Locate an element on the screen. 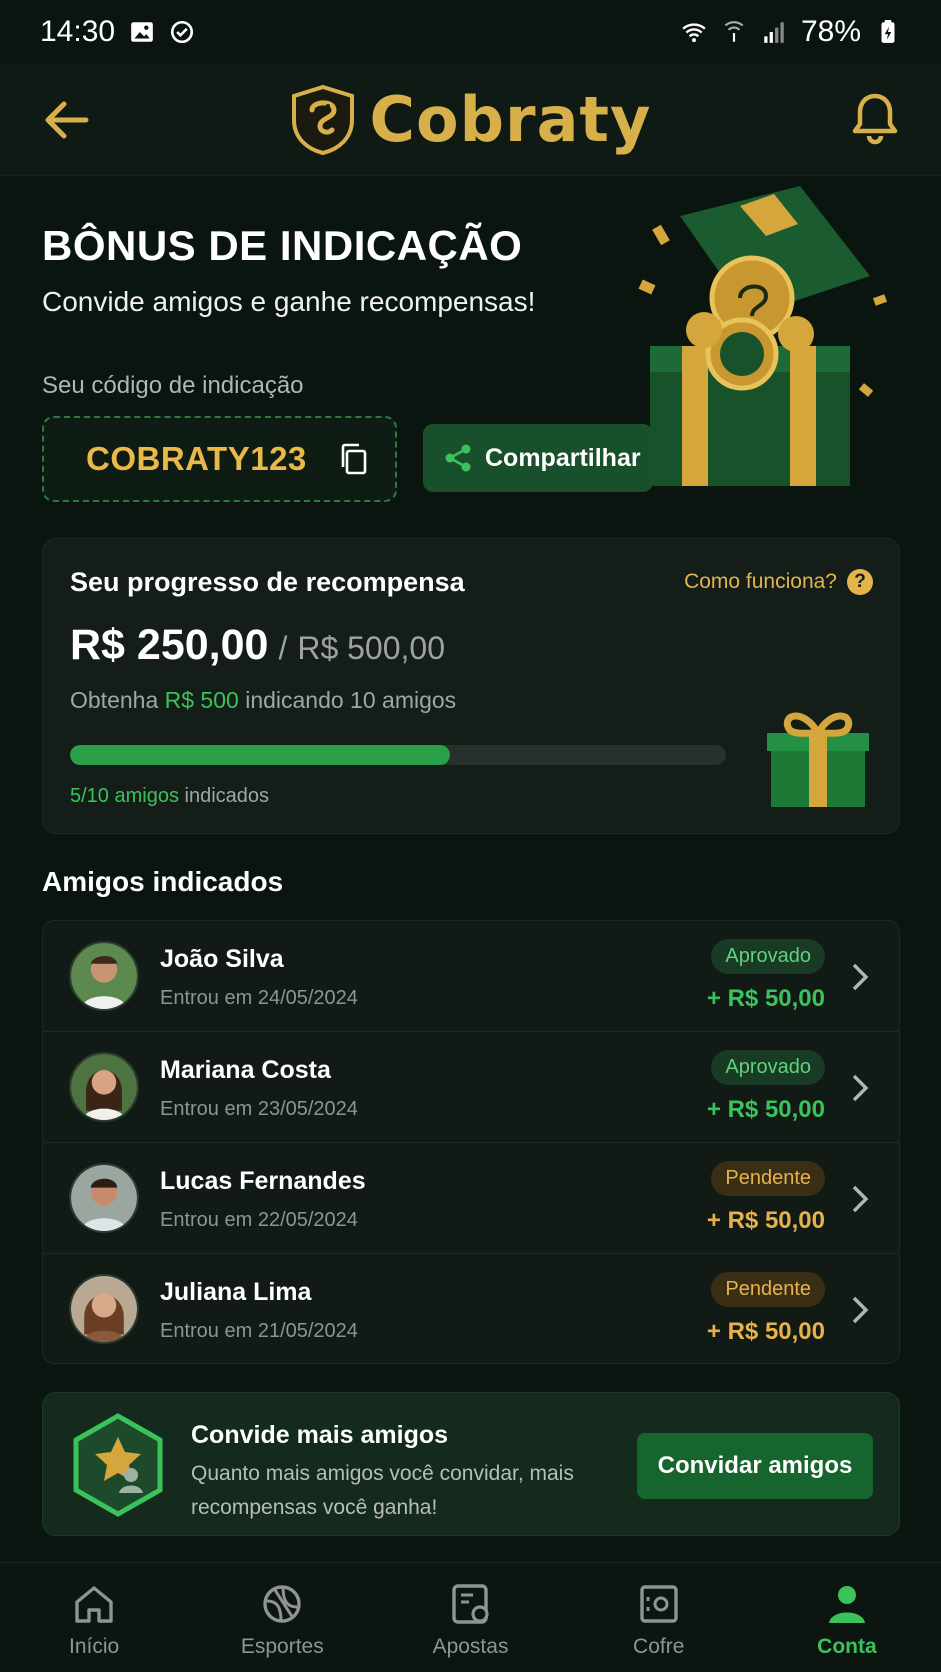 This screenshot has height=1672, width=941. nav-label: Esportes is located at coordinates (282, 1646).